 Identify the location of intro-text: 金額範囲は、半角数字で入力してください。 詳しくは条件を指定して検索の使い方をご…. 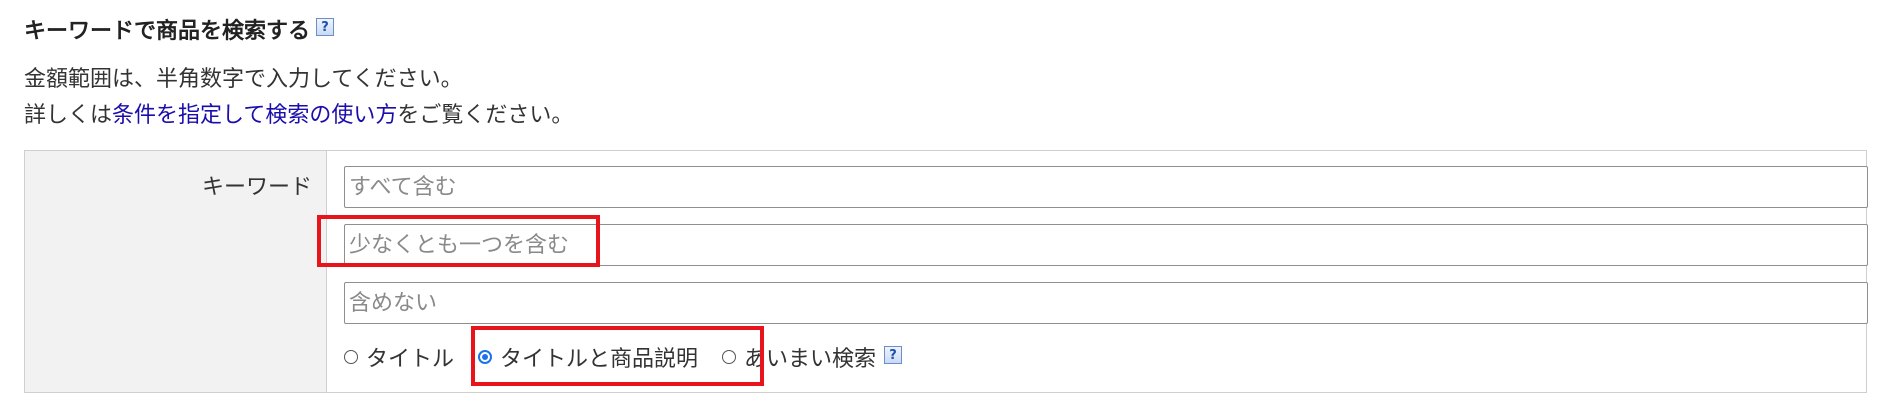
(298, 98).